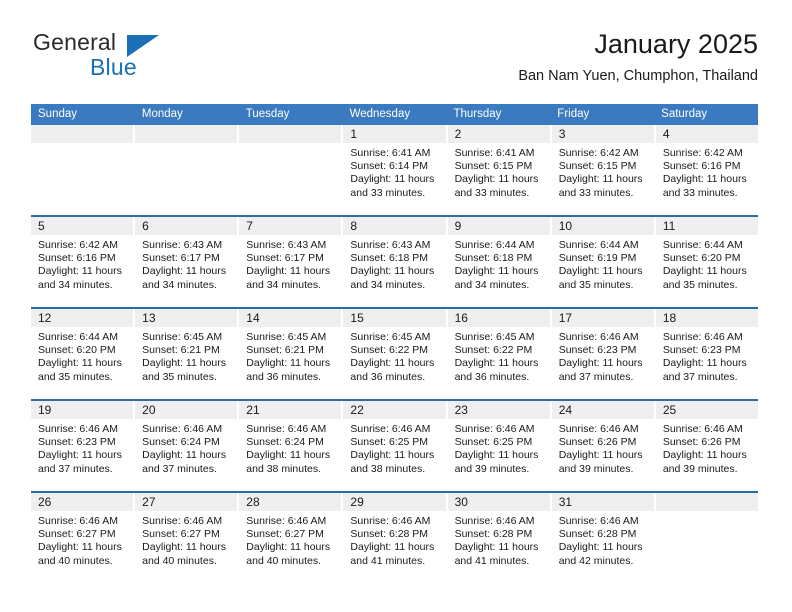 This screenshot has width=792, height=612. Describe the element at coordinates (181, 350) in the screenshot. I see `sunset-text: Sunset: 6:21 PM` at that location.